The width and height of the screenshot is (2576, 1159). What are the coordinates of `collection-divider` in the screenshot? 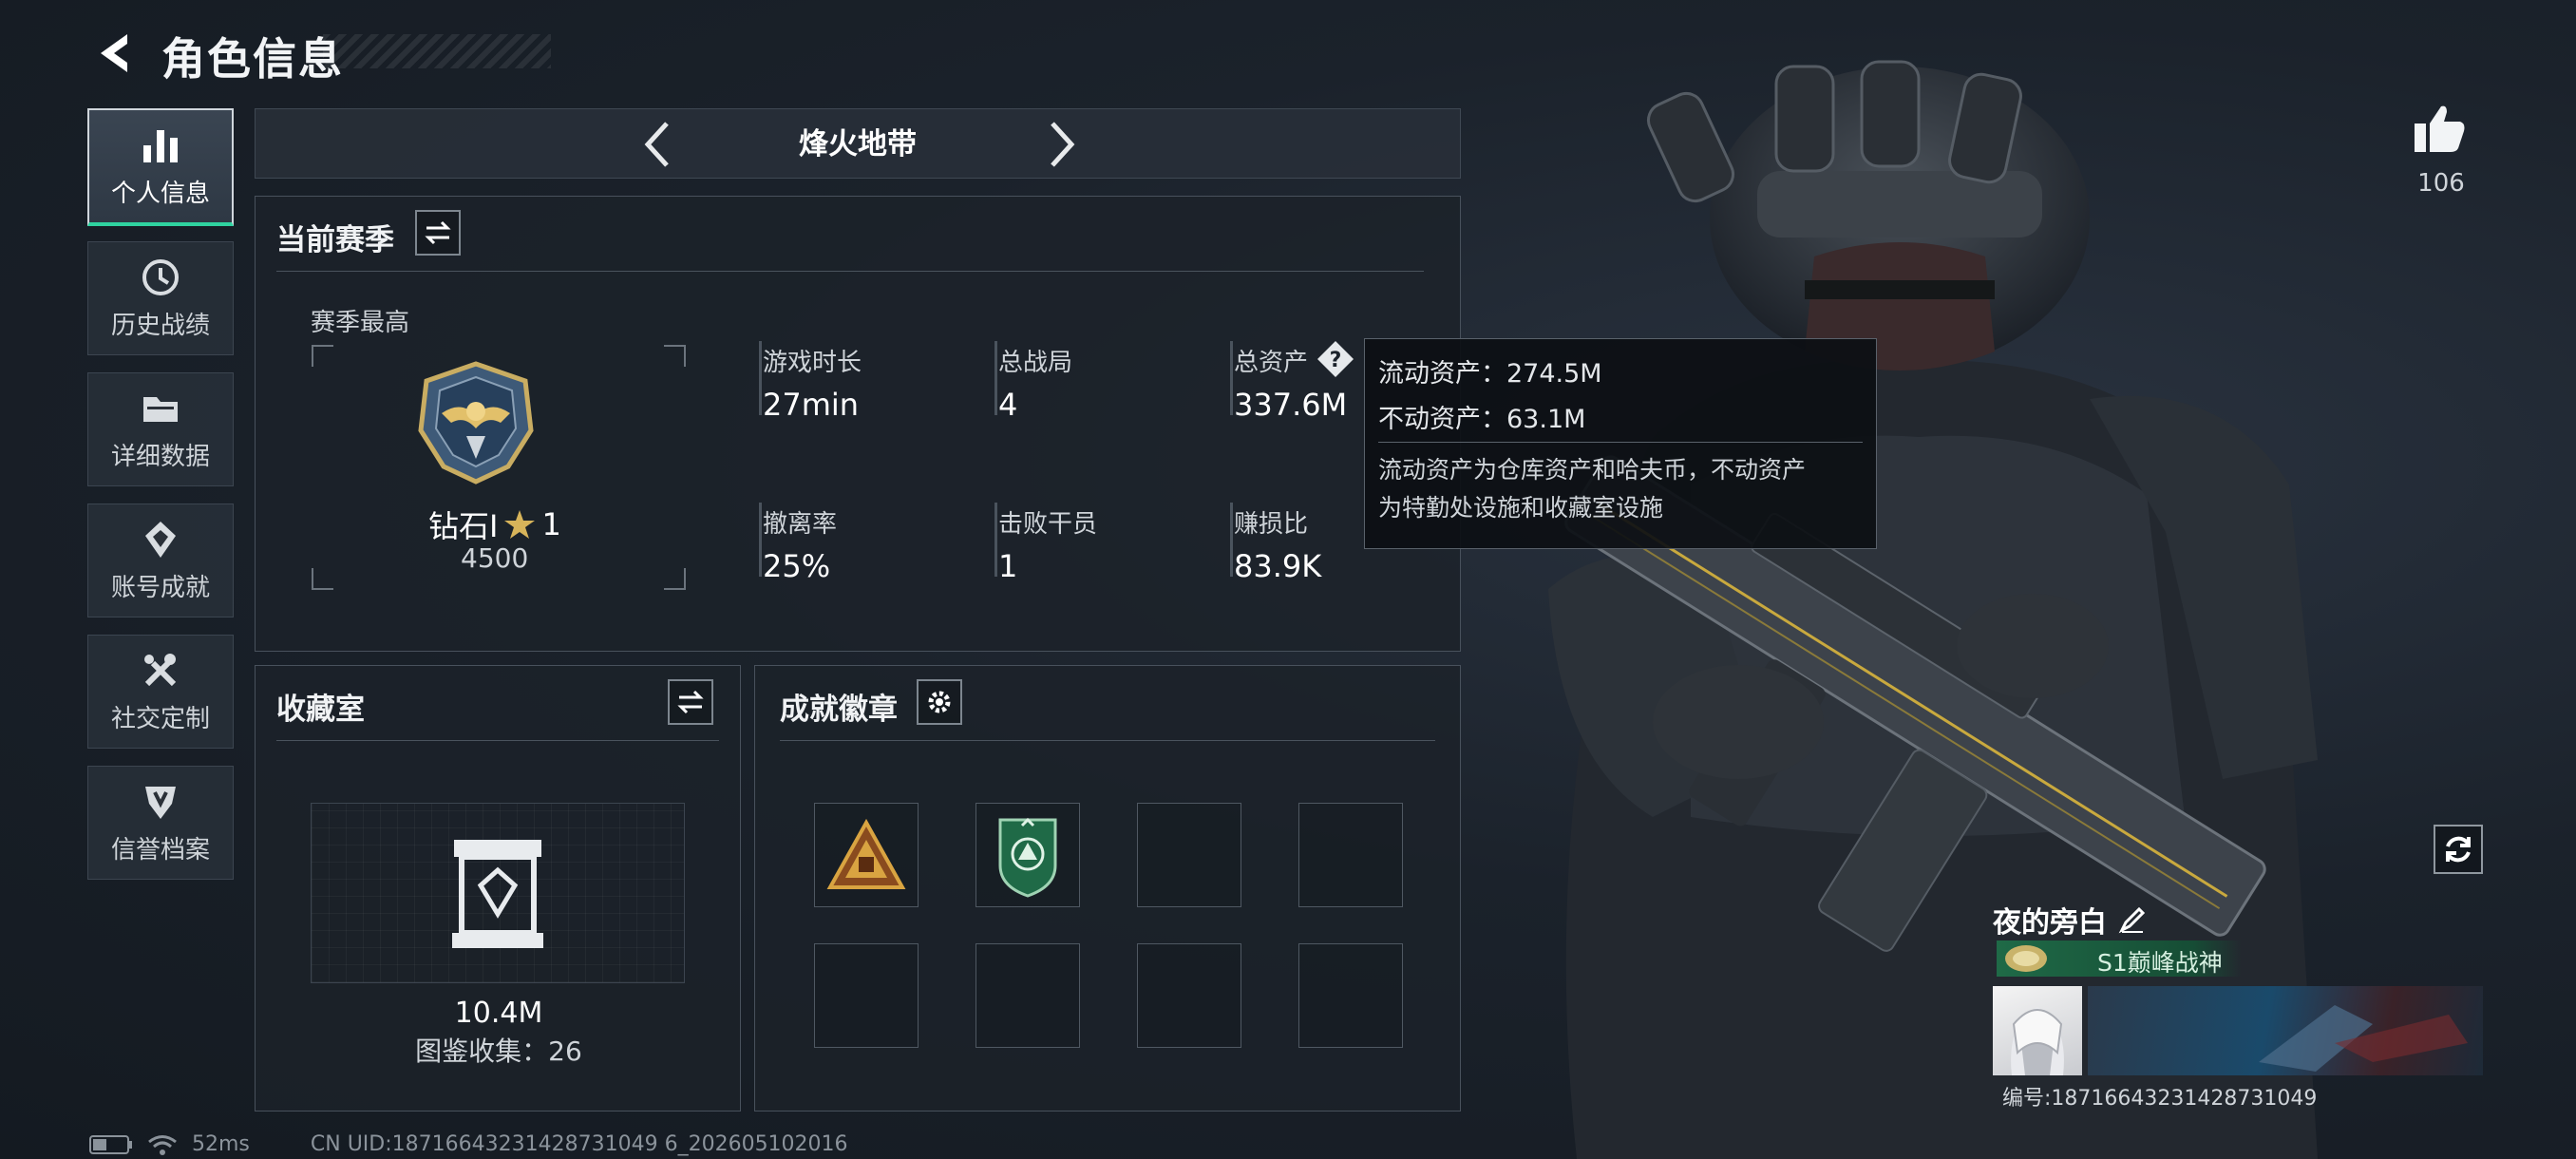 It's located at (497, 740).